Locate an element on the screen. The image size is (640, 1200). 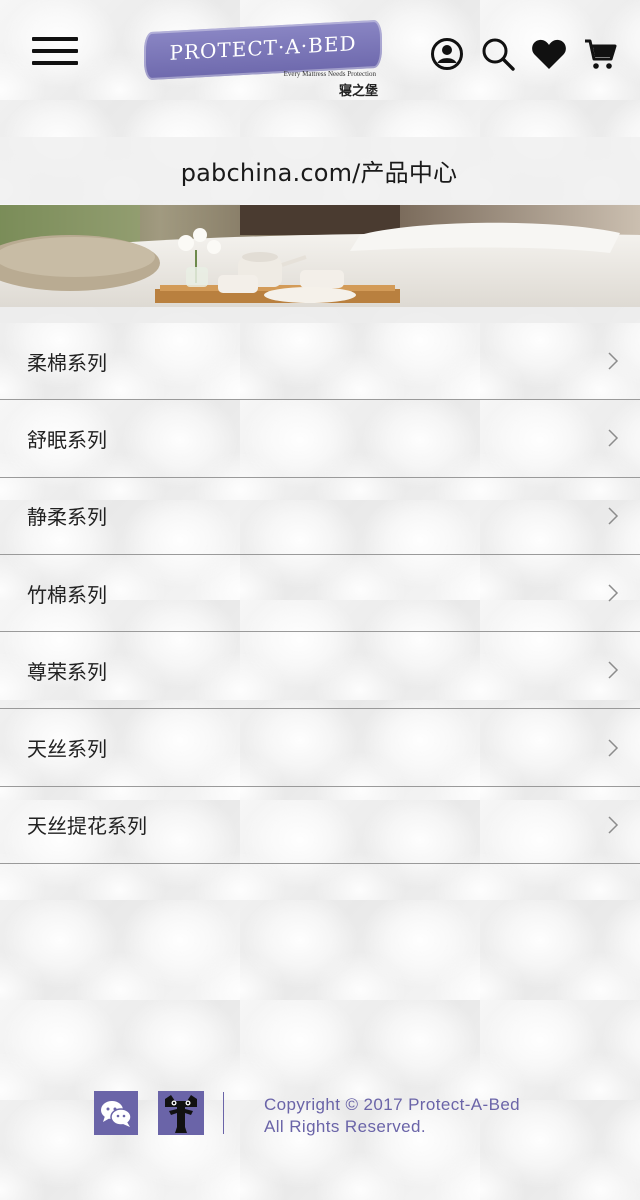
copyright-line-2: All Rights Reserved. is located at coordinates (345, 1126).